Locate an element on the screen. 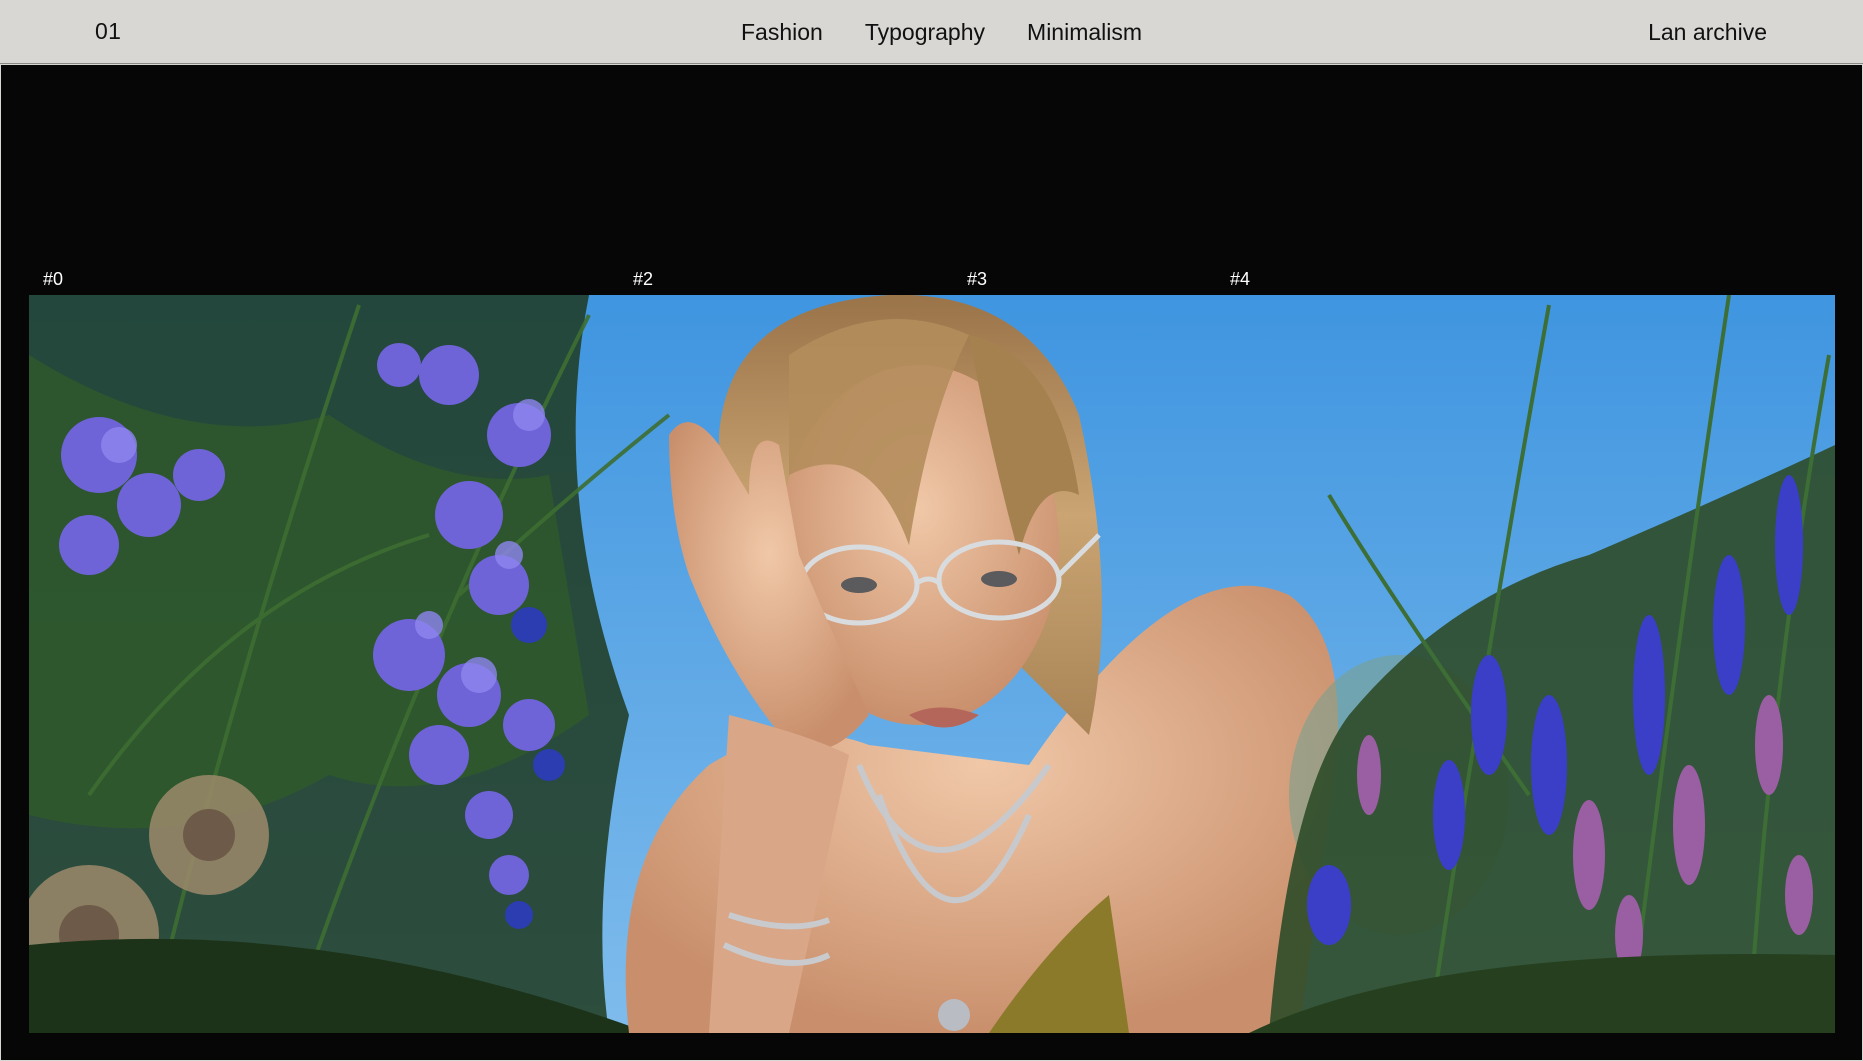 The image size is (1863, 1061). frame-label-2: #2 is located at coordinates (643, 279).